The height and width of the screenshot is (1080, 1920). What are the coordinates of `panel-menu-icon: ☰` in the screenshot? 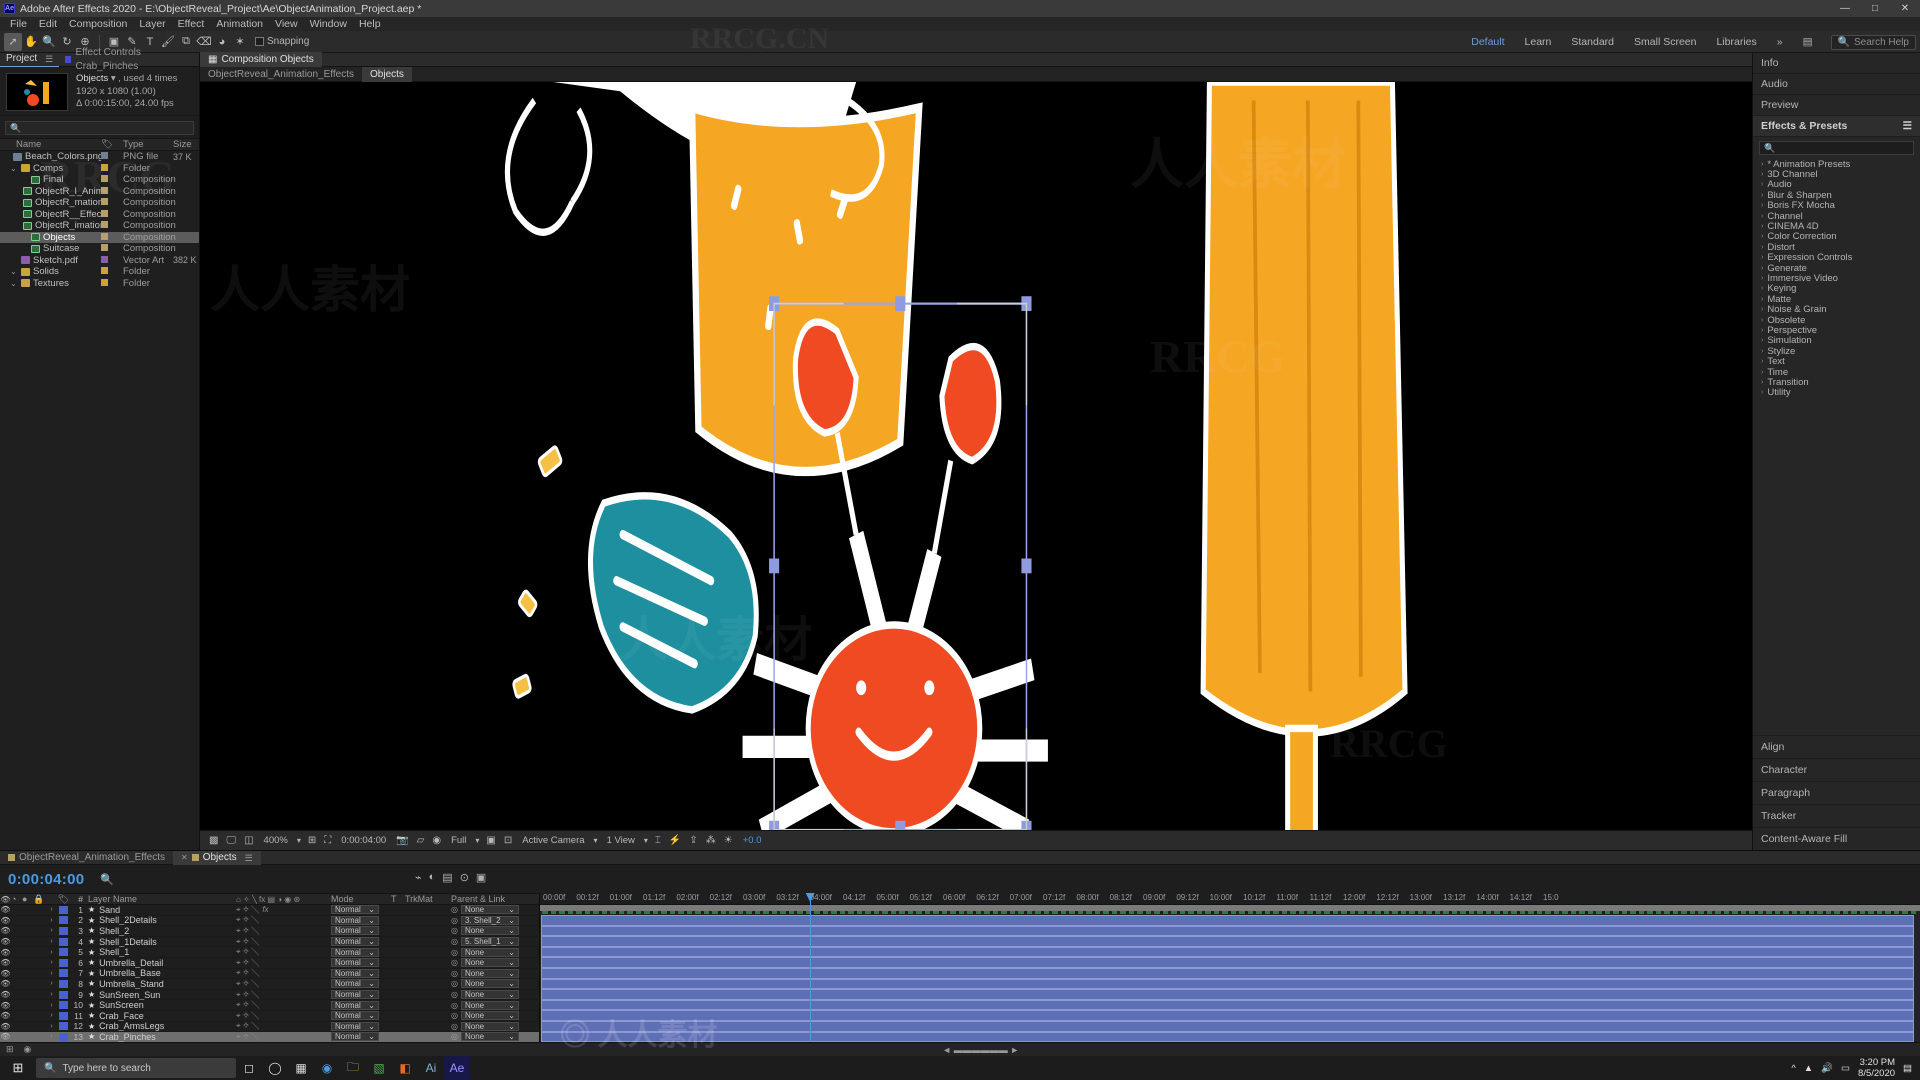 It's located at (49, 59).